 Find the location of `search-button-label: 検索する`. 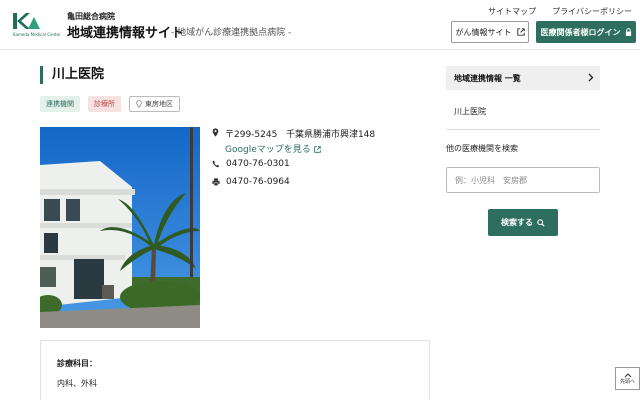

search-button-label: 検索する is located at coordinates (517, 222).